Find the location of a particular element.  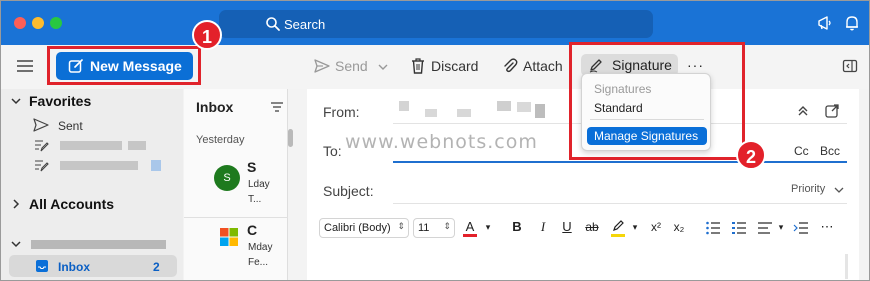

highlighter-icon is located at coordinates (618, 225).